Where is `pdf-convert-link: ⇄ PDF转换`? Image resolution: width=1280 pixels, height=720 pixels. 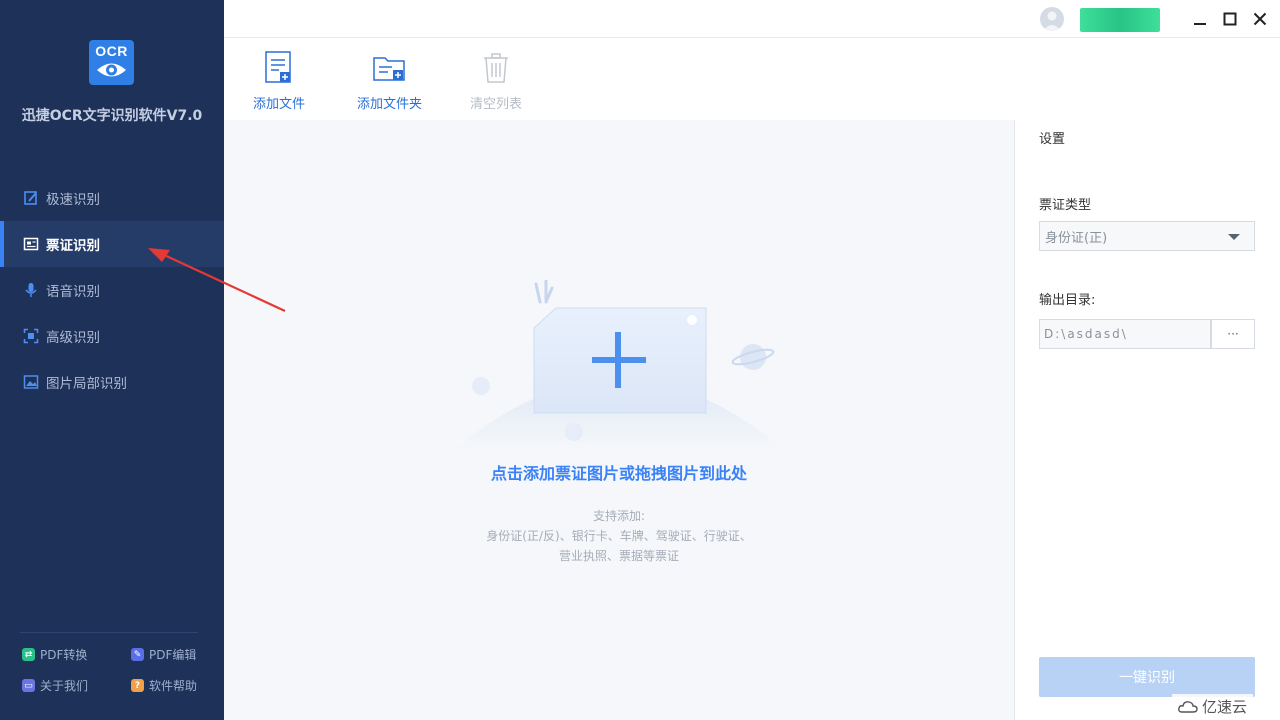
pdf-convert-link: ⇄ PDF转换 is located at coordinates (54, 654).